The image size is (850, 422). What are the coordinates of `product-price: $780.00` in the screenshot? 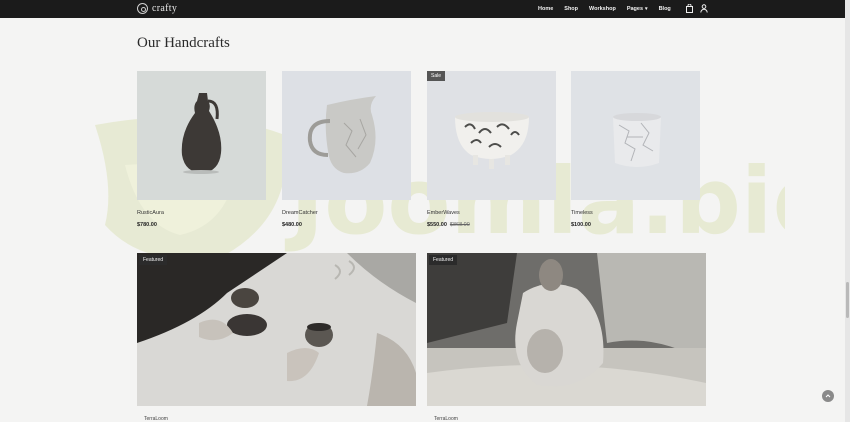 It's located at (201, 225).